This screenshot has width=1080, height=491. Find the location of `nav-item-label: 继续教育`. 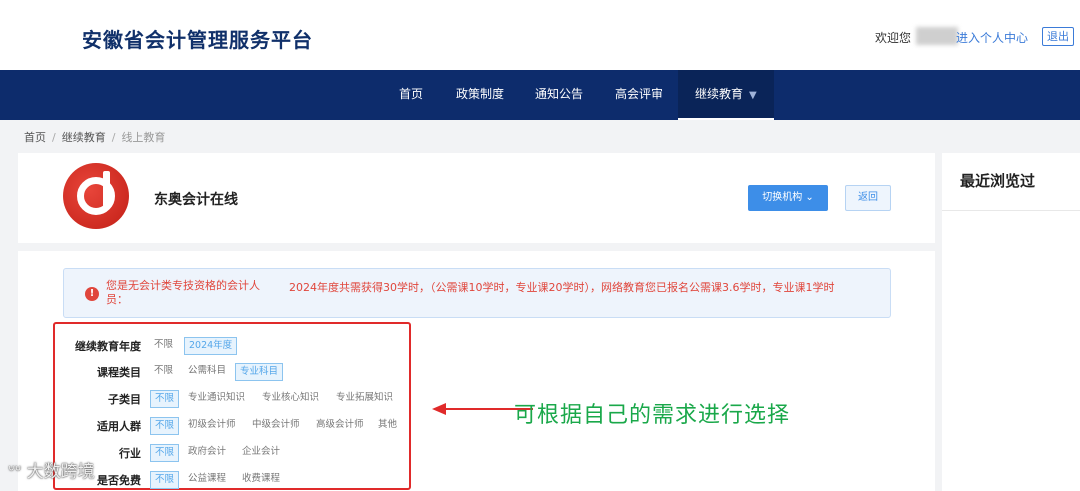

nav-item-label: 继续教育 is located at coordinates (719, 94).